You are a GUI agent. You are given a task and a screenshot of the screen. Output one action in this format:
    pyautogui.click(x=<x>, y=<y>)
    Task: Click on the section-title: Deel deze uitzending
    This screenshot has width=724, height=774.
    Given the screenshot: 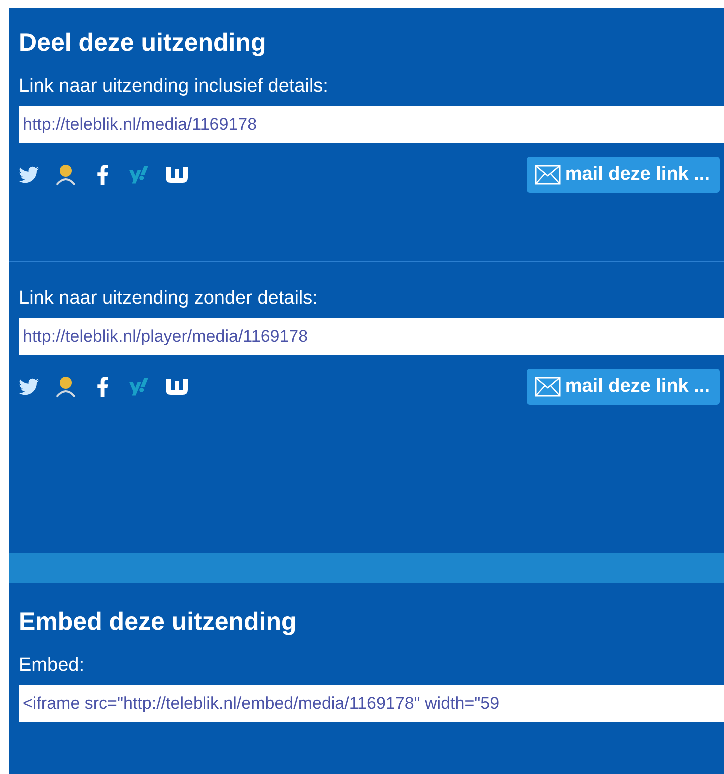 What is the action you would take?
    pyautogui.click(x=143, y=43)
    